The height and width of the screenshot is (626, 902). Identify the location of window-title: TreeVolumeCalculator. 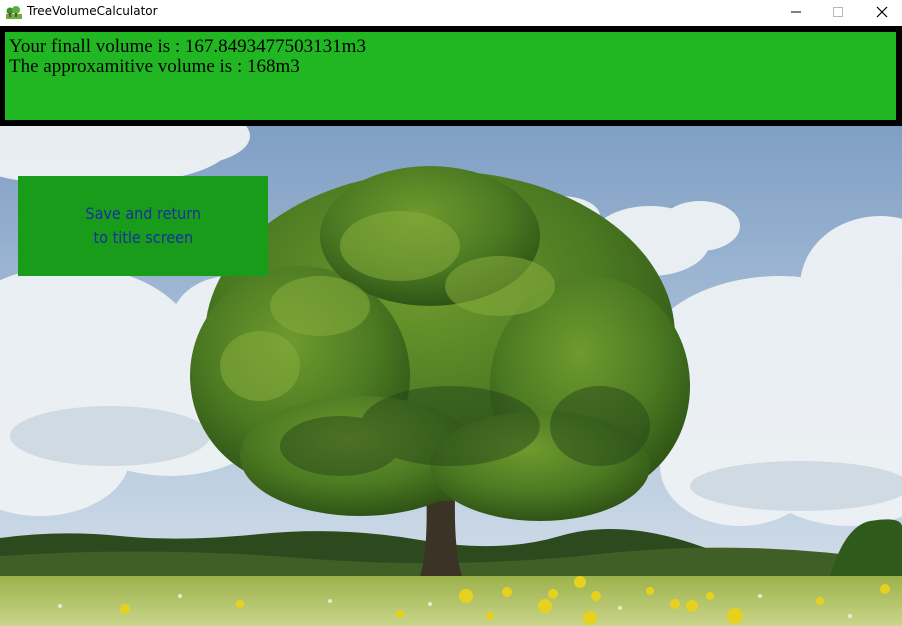
(92, 11).